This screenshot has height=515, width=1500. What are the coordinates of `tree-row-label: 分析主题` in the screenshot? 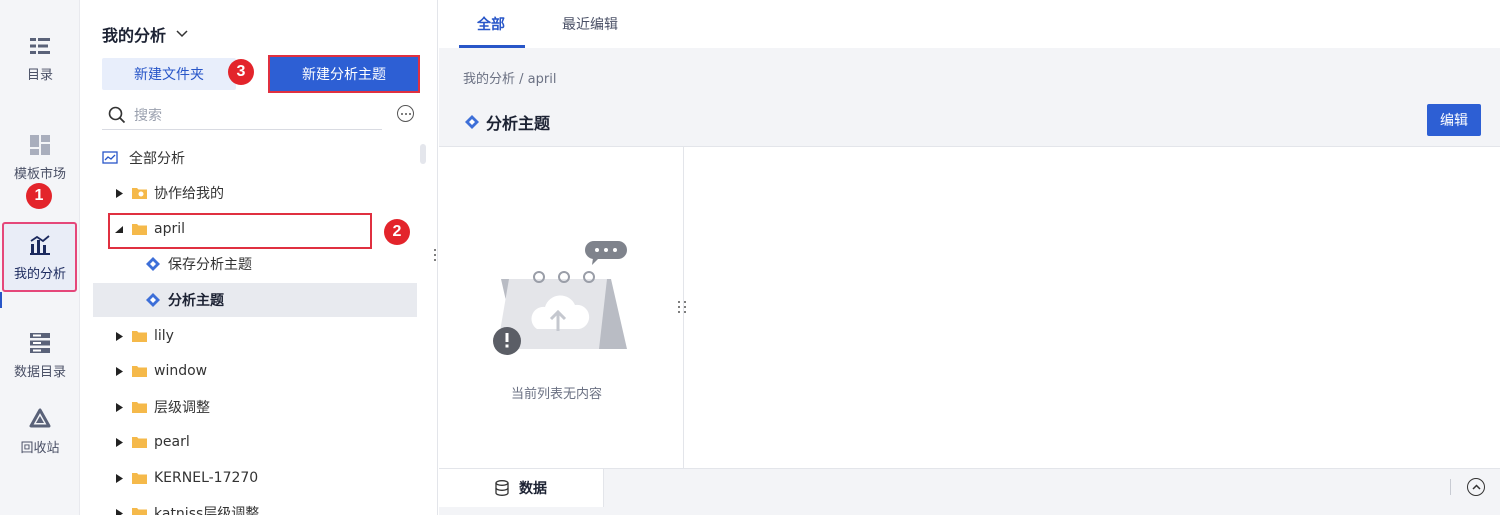 It's located at (196, 301).